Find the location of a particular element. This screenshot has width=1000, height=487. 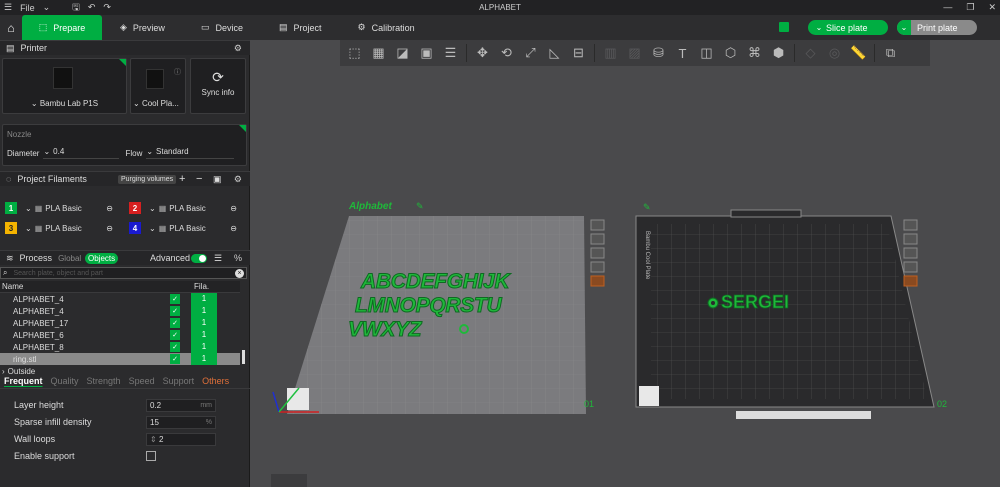

sync-filament-icon: ▣ is located at coordinates (217, 179).